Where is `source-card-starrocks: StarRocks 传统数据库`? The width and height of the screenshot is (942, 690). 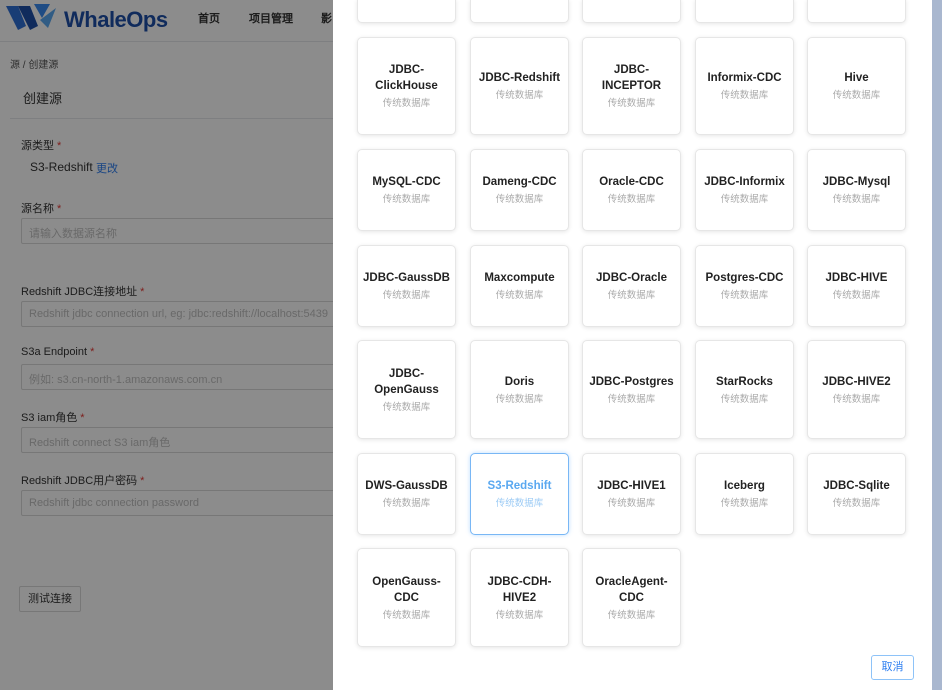
source-card-starrocks: StarRocks 传统数据库 is located at coordinates (744, 389).